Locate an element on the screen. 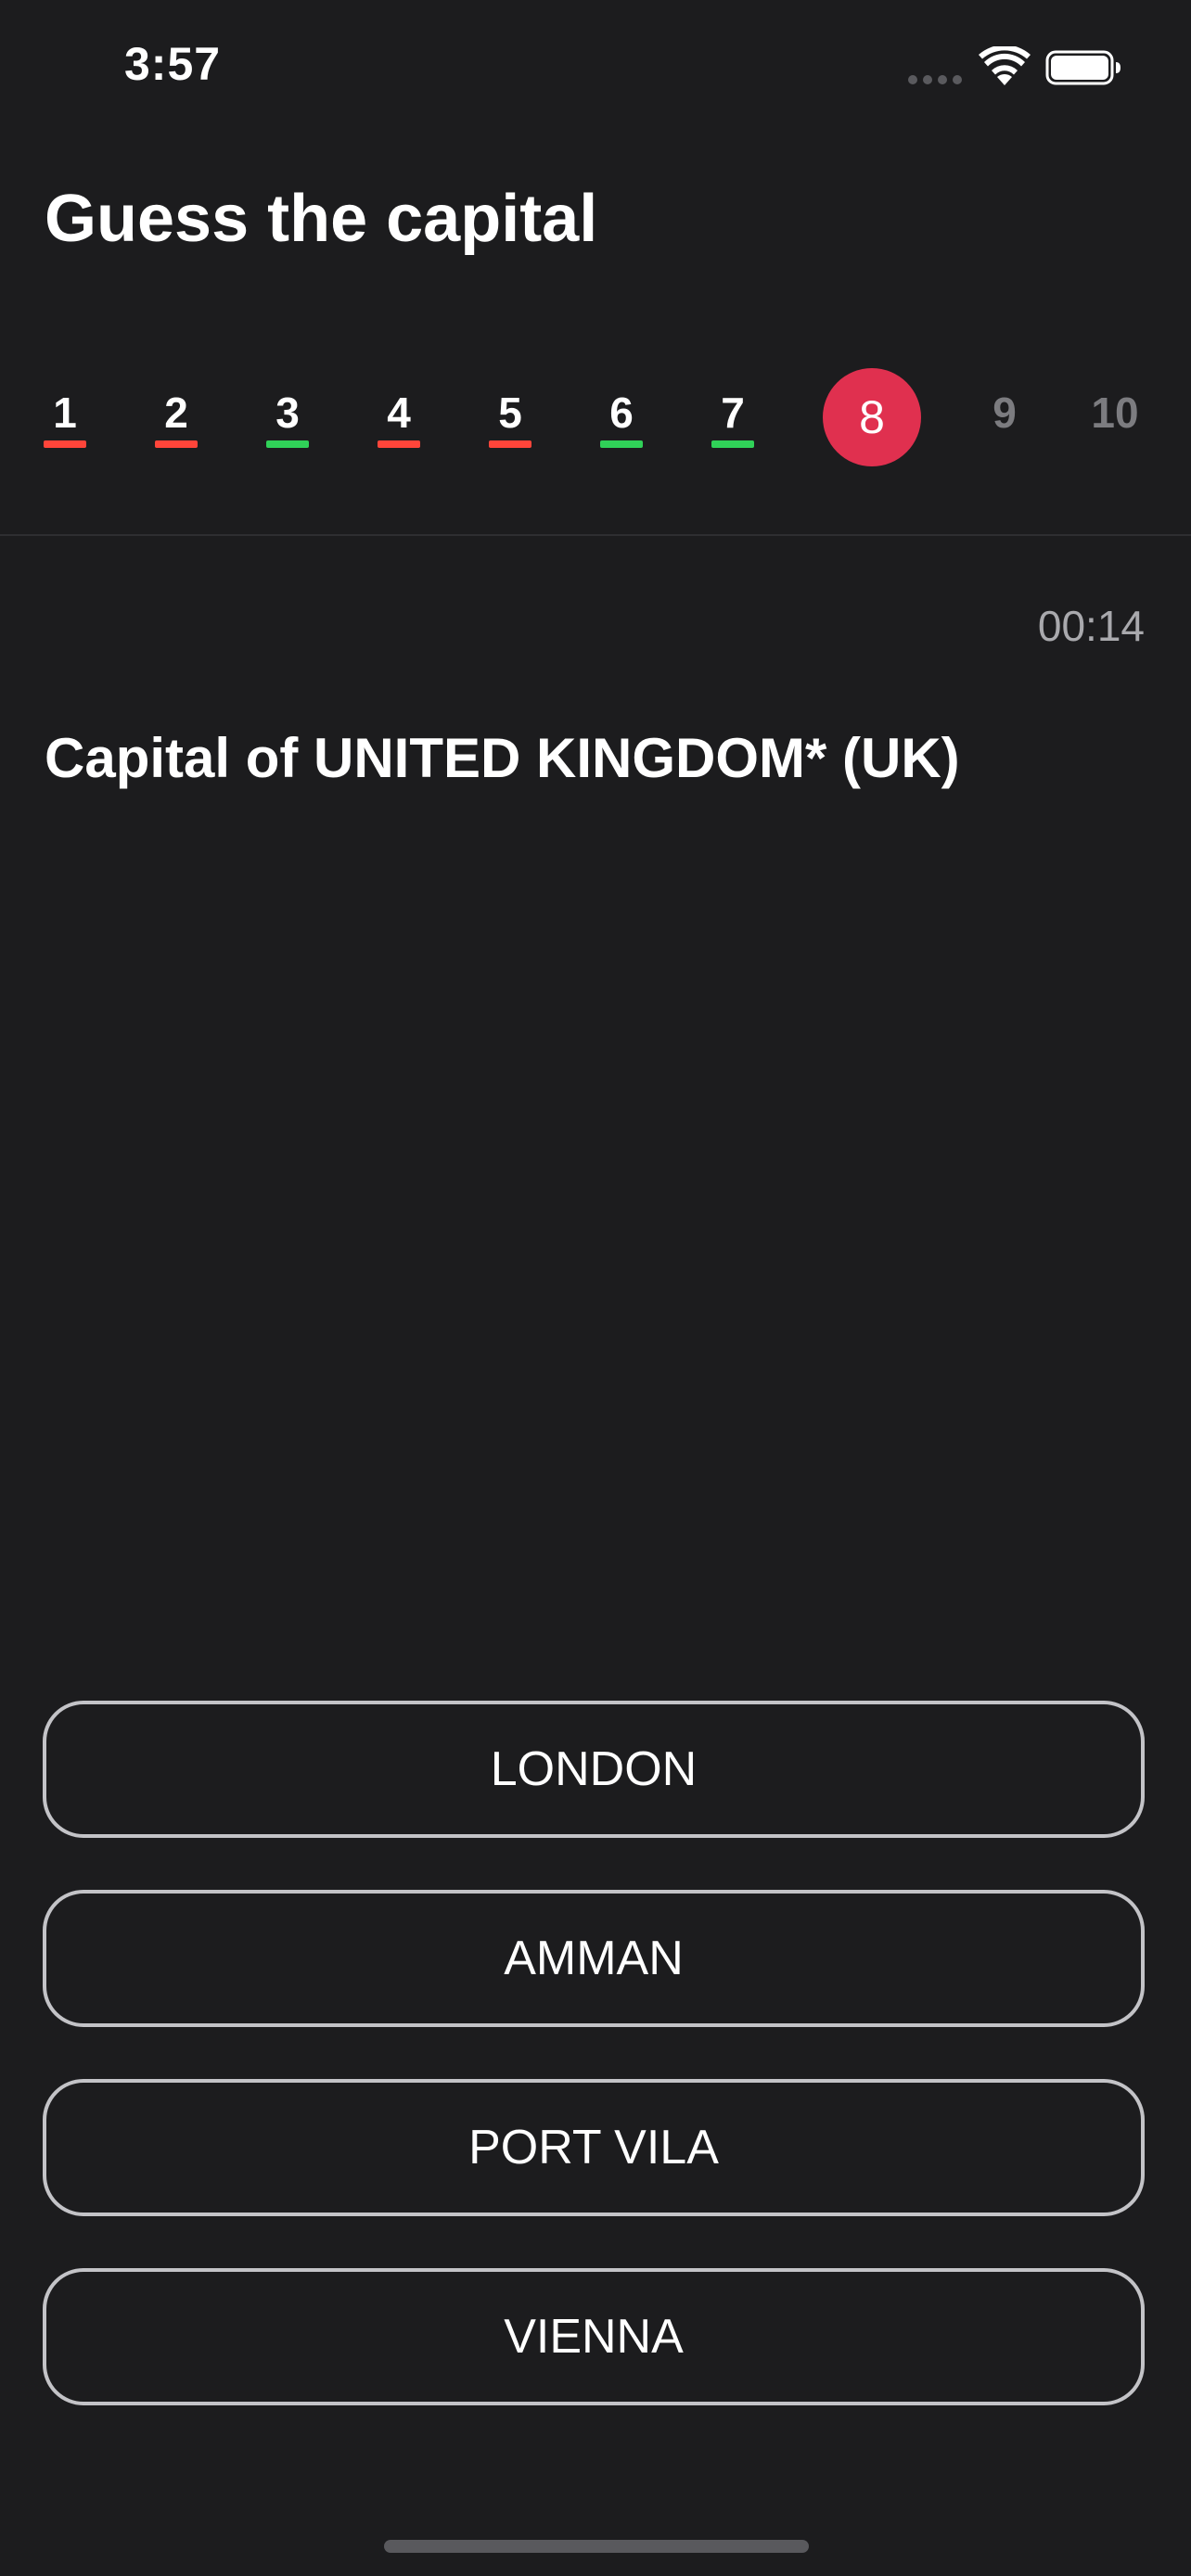 The height and width of the screenshot is (2576, 1191). question-progress: 1 2 3 4 5 6 7 8 9 10 is located at coordinates (595, 420).